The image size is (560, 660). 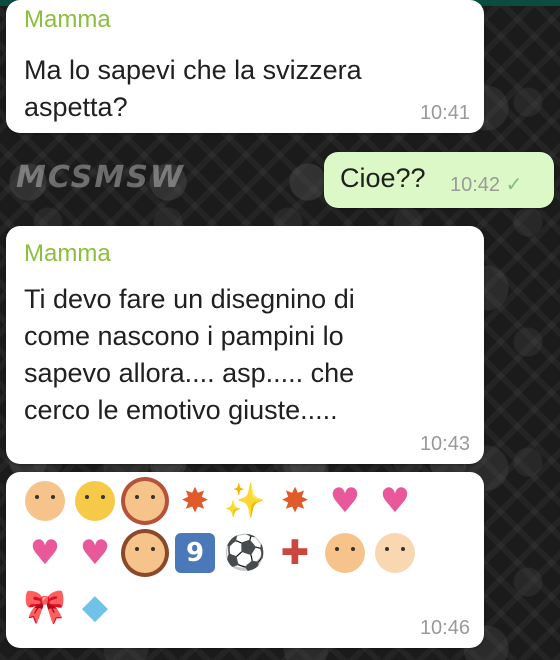 I want to click on diamond-icon: ◆, so click(x=95, y=607).